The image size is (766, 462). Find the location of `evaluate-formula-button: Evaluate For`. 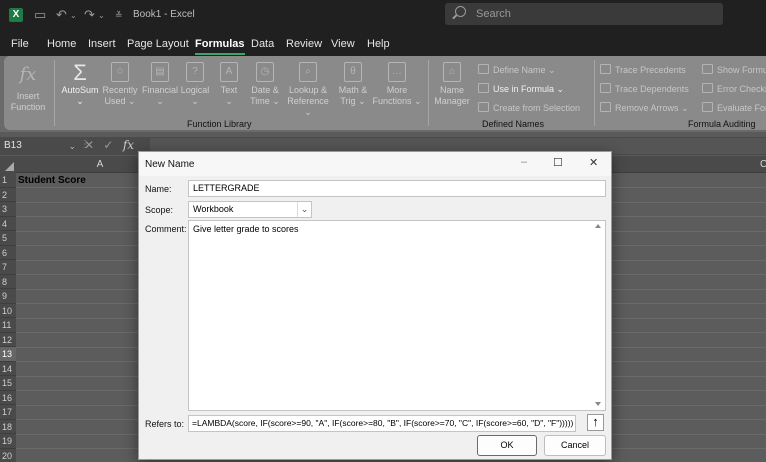

evaluate-formula-button: Evaluate For is located at coordinates (734, 107).